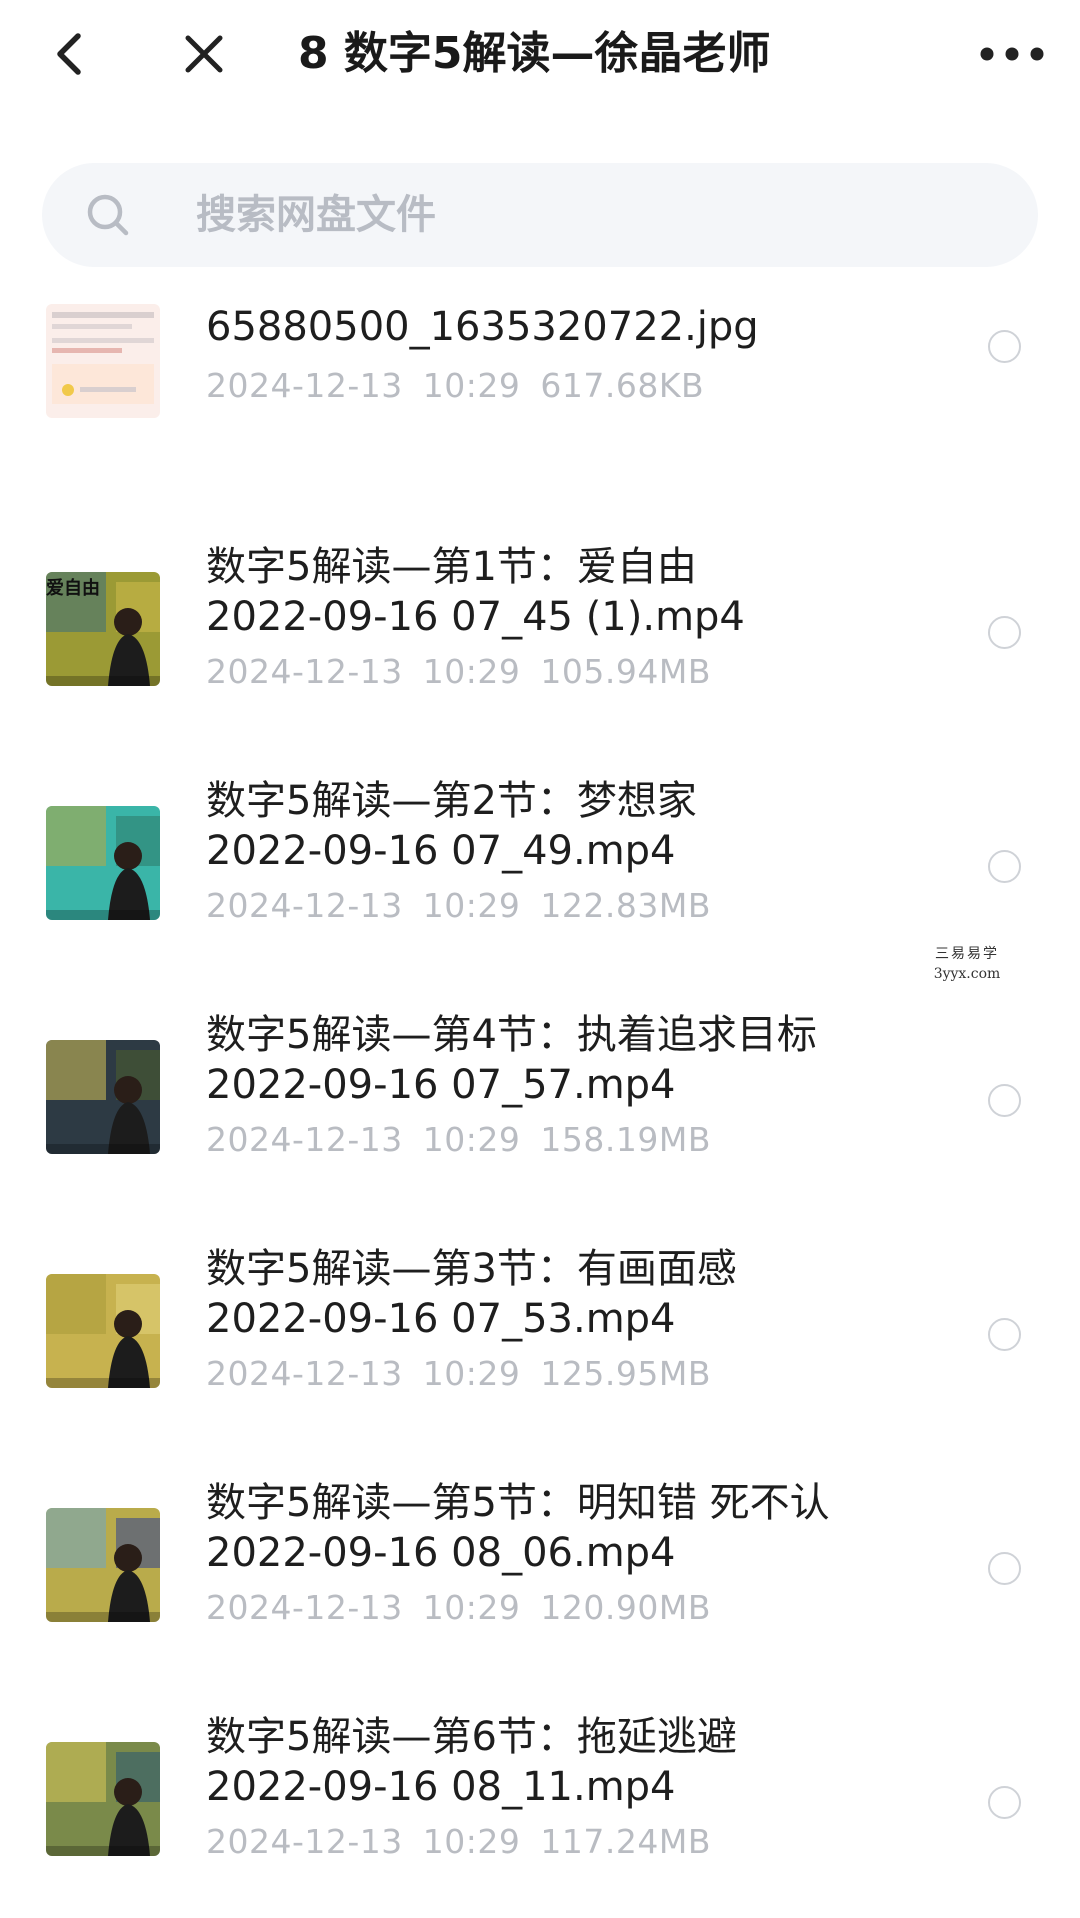 The image size is (1080, 1918). I want to click on file-meta: 2024-12-13 10:29 158.19MB, so click(458, 1140).